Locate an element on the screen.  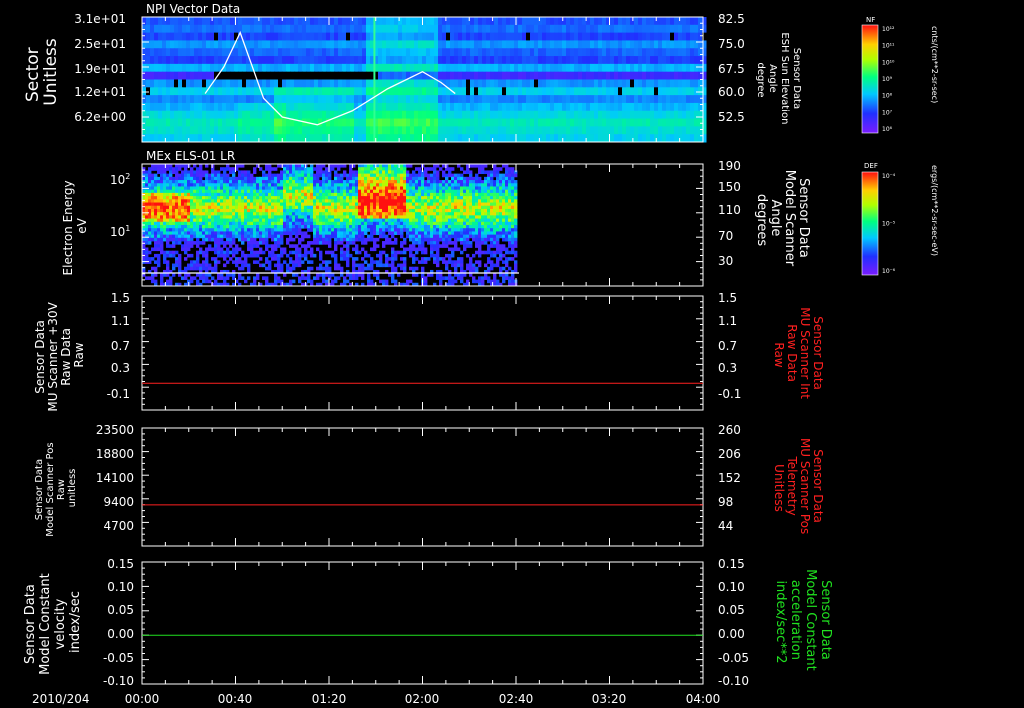
npi-yticks: 3.1e+01 2.5e+01 1.9e+01 1.2e+01 6.2e+00 is located at coordinates (100, 68).